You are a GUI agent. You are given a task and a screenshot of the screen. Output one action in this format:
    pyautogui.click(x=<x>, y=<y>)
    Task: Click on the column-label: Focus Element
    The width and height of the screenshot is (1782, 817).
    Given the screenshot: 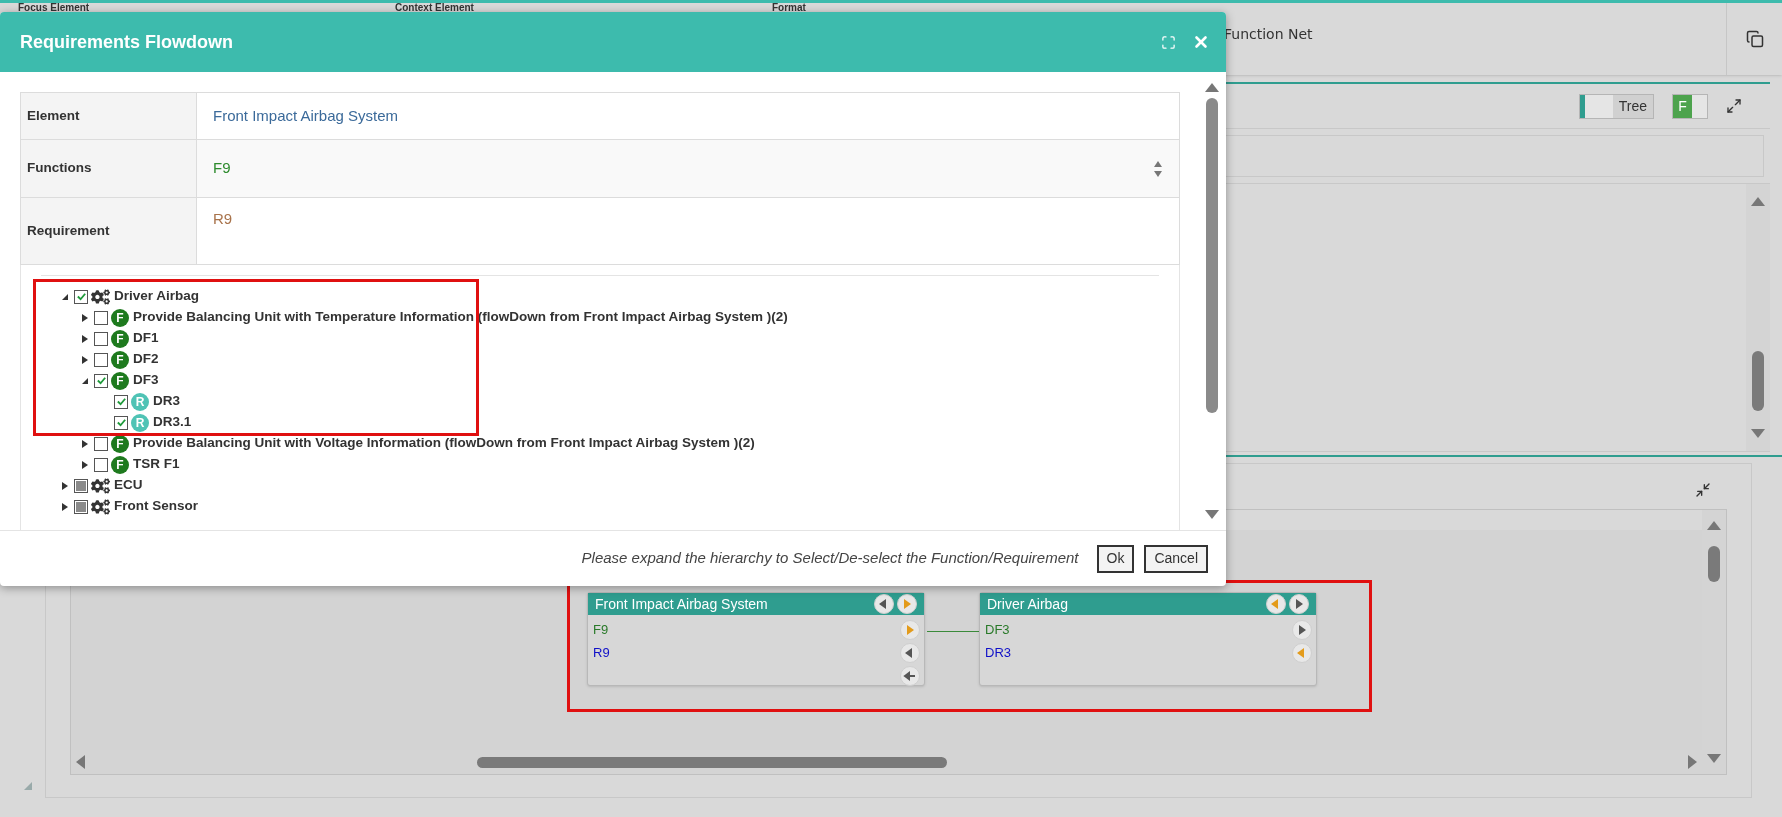 What is the action you would take?
    pyautogui.click(x=54, y=7)
    